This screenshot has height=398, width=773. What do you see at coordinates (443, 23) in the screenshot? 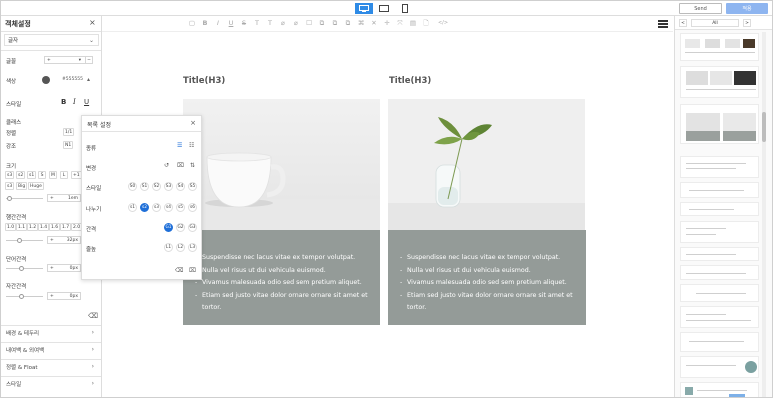
I see `toolbar-button: </>` at bounding box center [443, 23].